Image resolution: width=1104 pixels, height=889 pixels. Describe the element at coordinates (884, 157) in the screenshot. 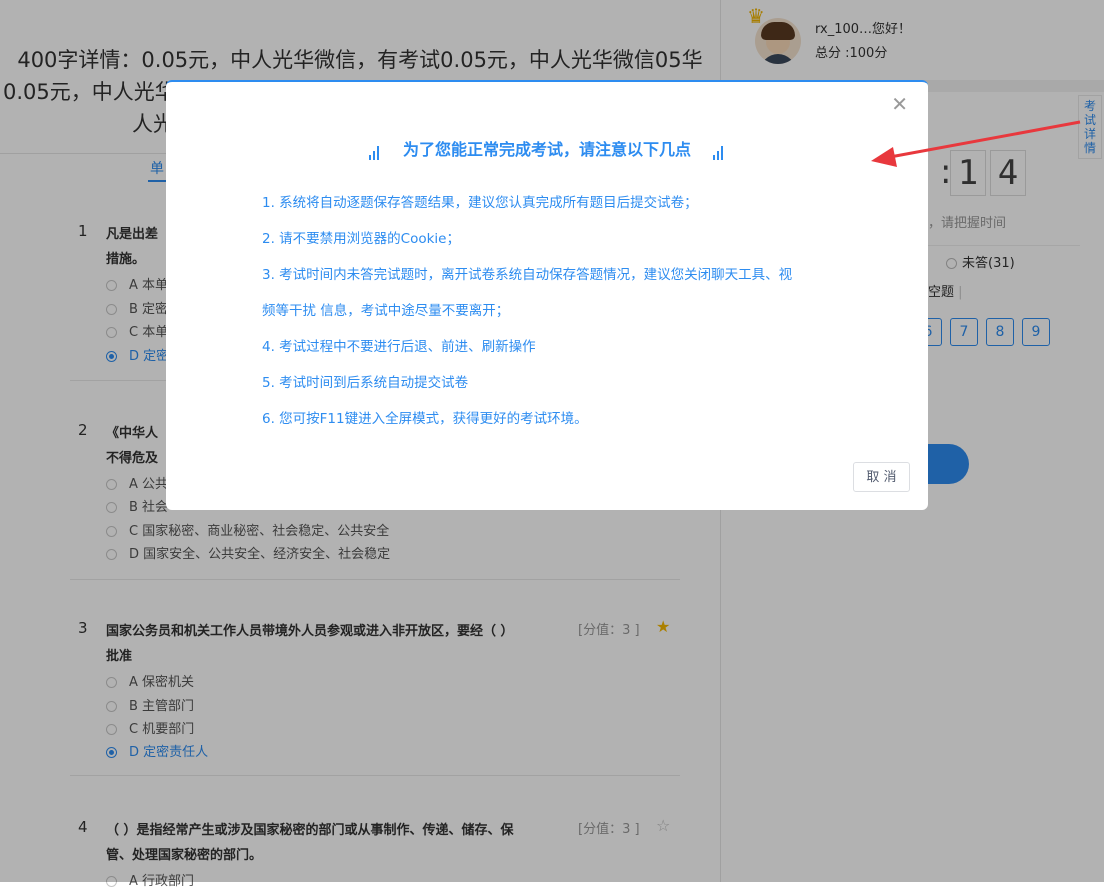

I see `arrow-head` at that location.